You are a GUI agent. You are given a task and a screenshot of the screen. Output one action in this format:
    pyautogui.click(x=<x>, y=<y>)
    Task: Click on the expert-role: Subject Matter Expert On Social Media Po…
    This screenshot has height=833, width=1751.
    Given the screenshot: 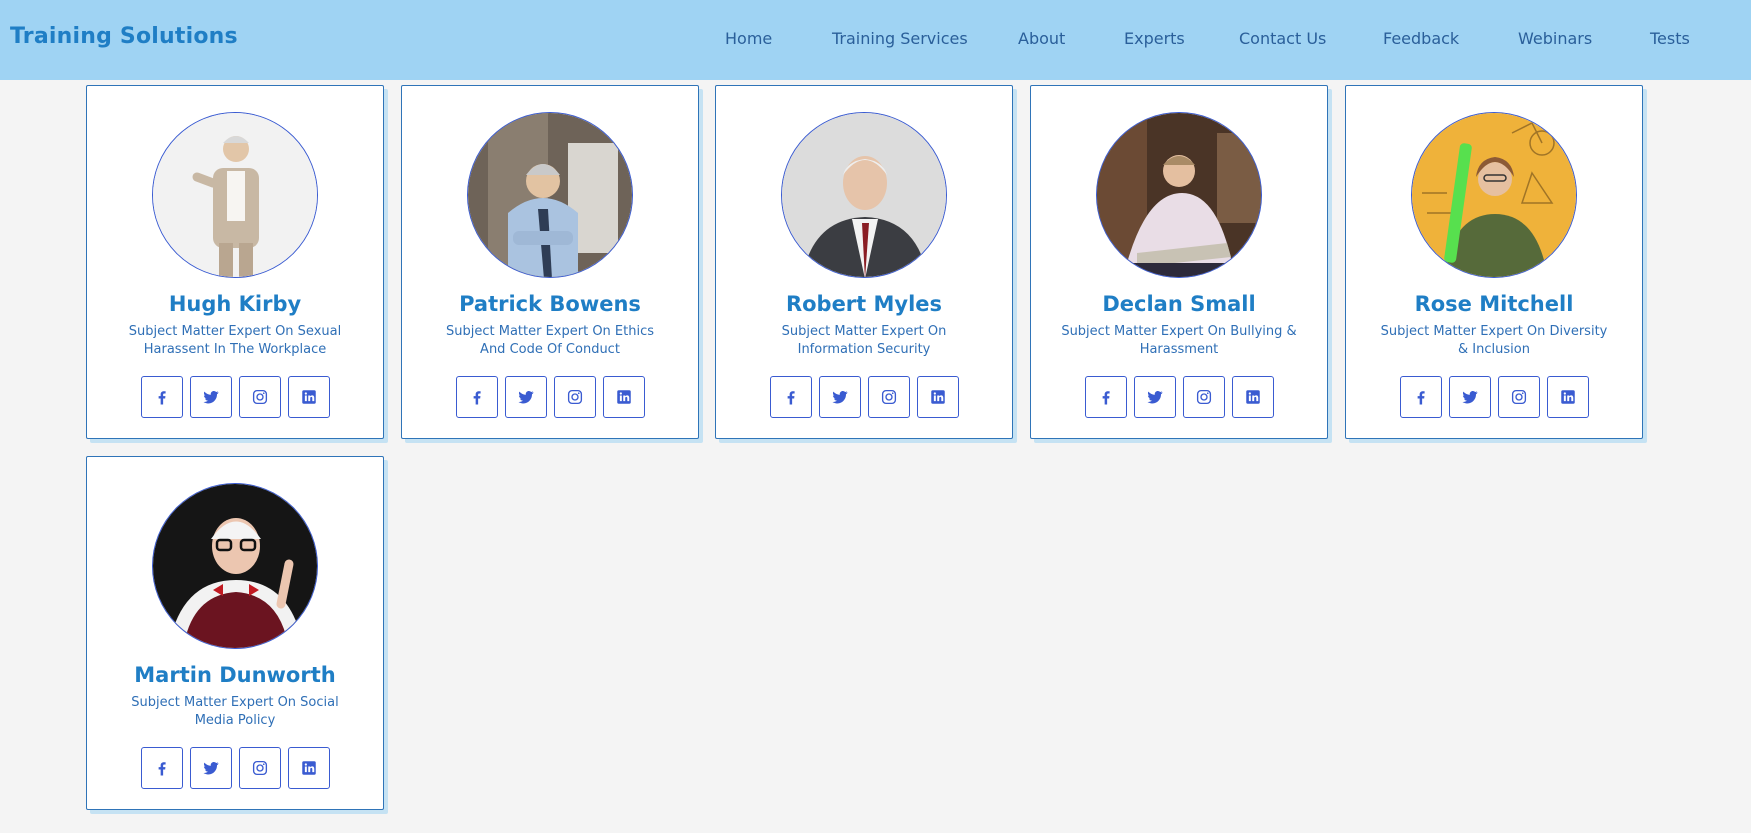 What is the action you would take?
    pyautogui.click(x=235, y=711)
    